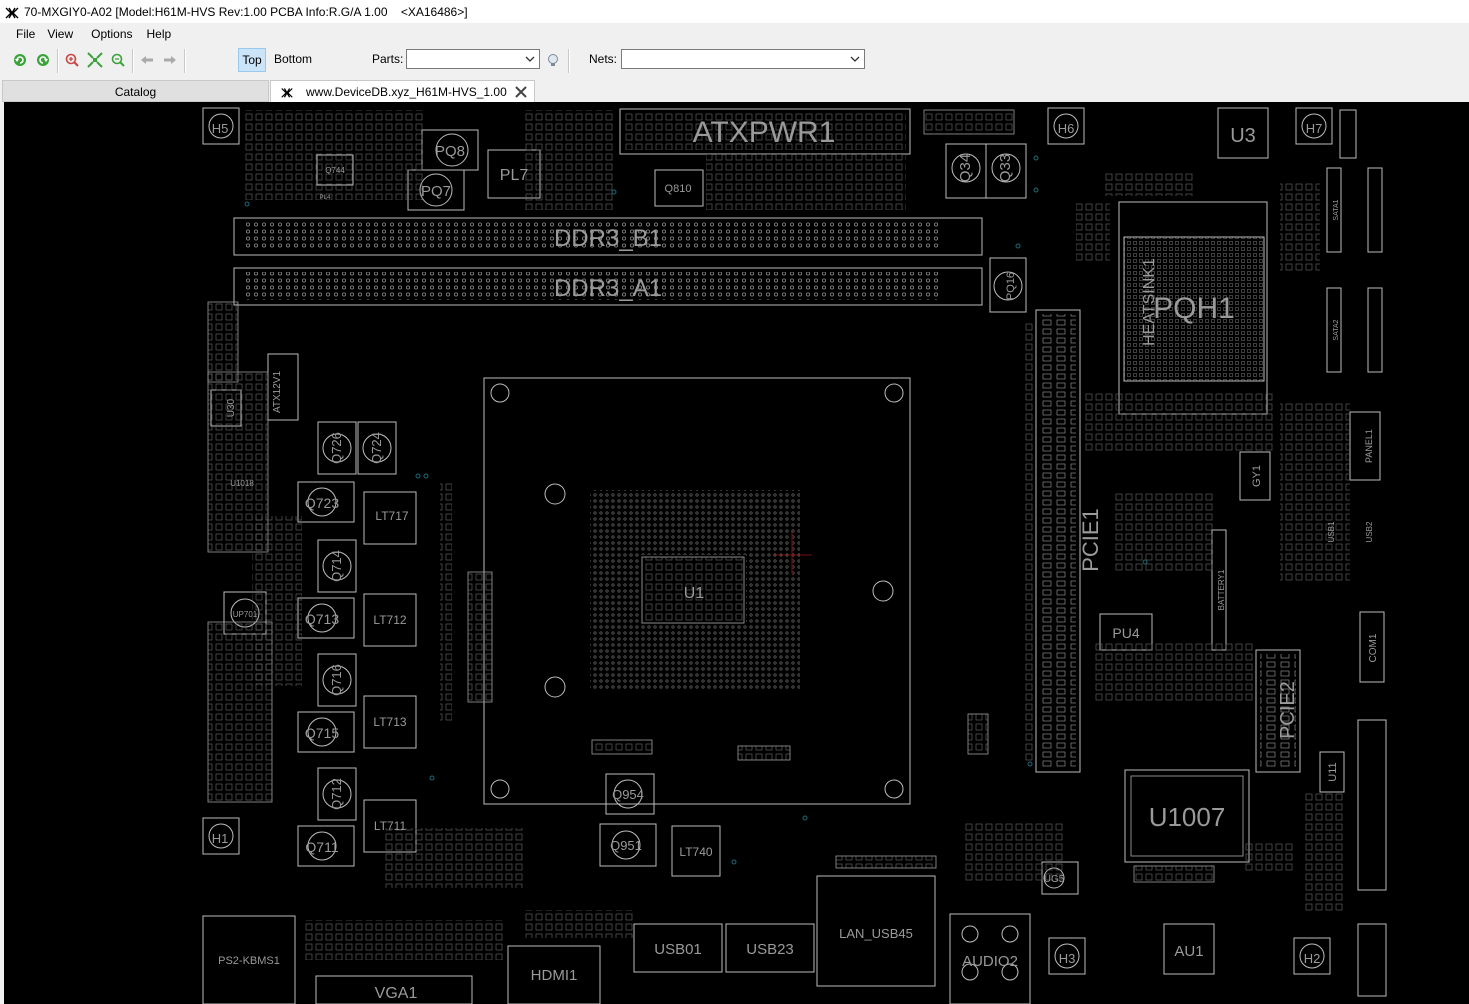 Image resolution: width=1469 pixels, height=1004 pixels. What do you see at coordinates (1257, 476) in the screenshot?
I see `gy1-label: GY1` at bounding box center [1257, 476].